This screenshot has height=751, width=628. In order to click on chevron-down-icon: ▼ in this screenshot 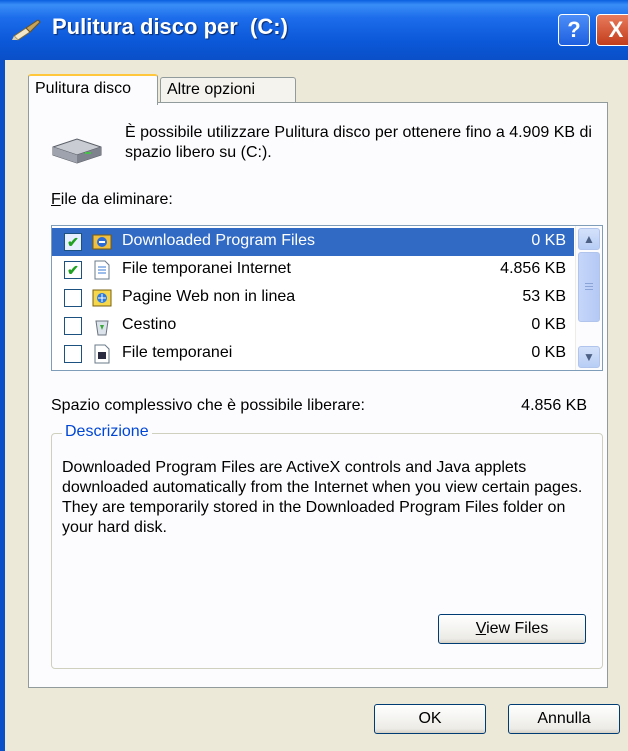, I will do `click(589, 357)`.